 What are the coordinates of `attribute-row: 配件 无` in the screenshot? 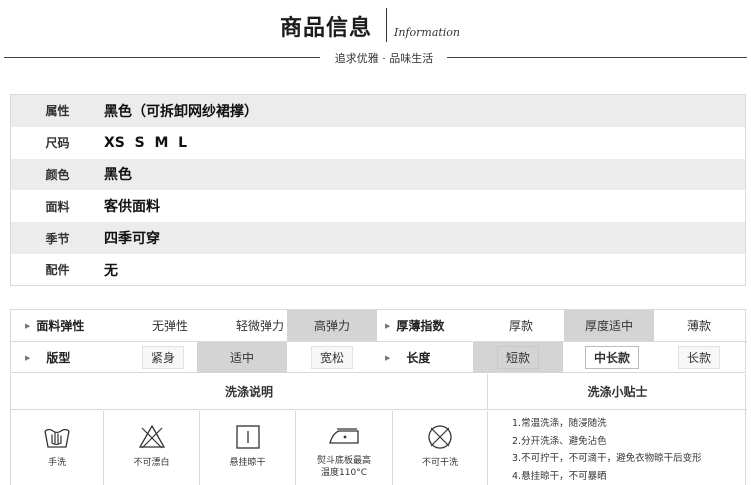 It's located at (378, 270).